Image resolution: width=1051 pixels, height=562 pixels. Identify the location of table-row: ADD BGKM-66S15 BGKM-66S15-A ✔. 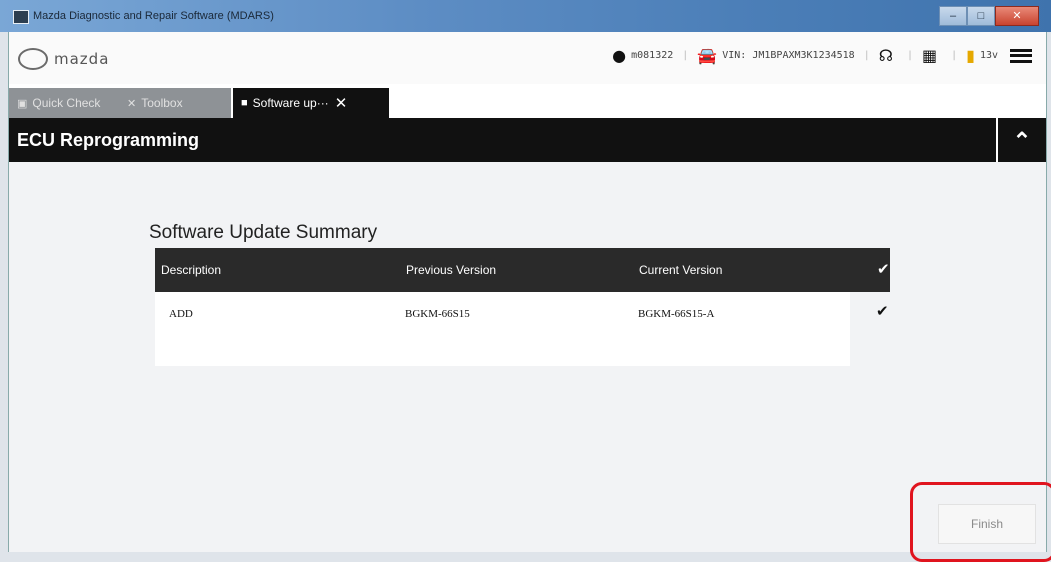
(522, 316).